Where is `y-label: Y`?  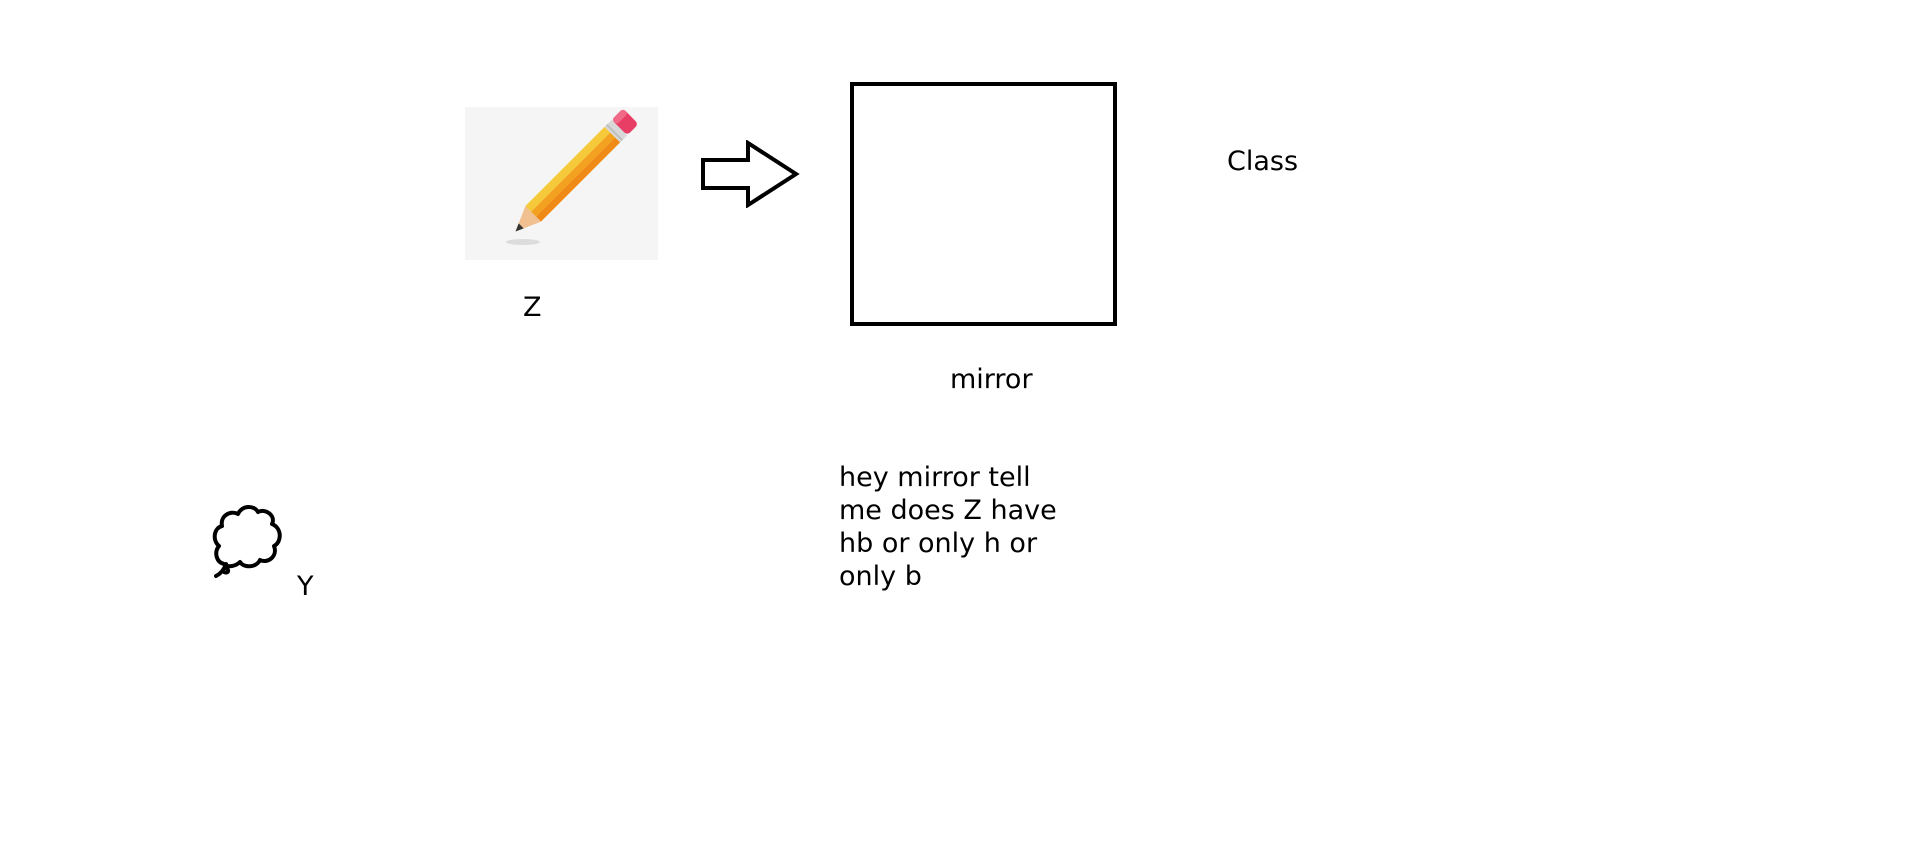
y-label: Y is located at coordinates (305, 586).